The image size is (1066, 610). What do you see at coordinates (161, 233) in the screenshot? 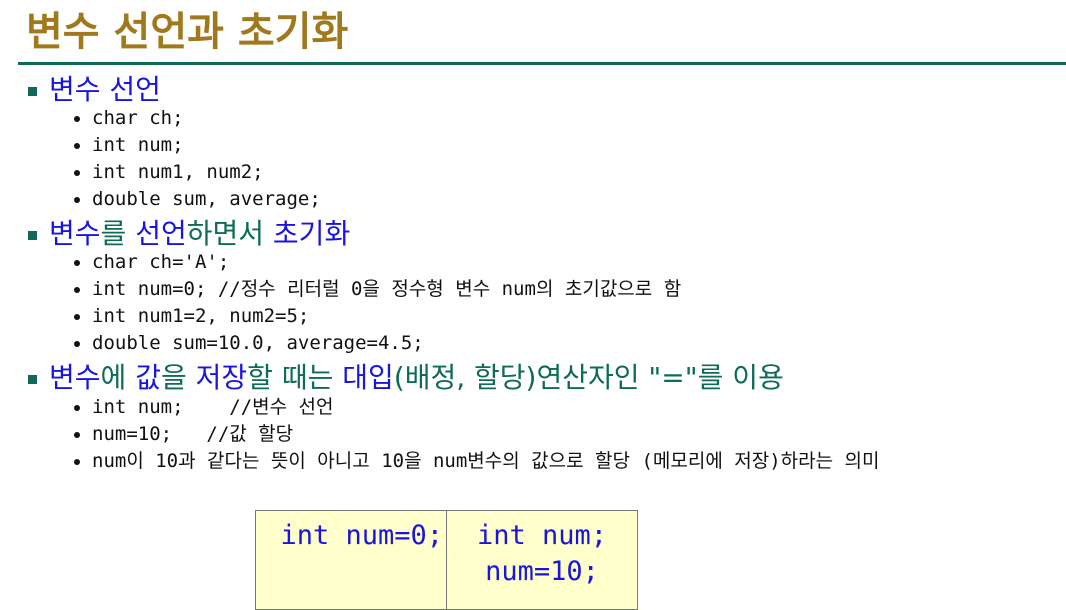
I see `section-heading-part: 선언` at bounding box center [161, 233].